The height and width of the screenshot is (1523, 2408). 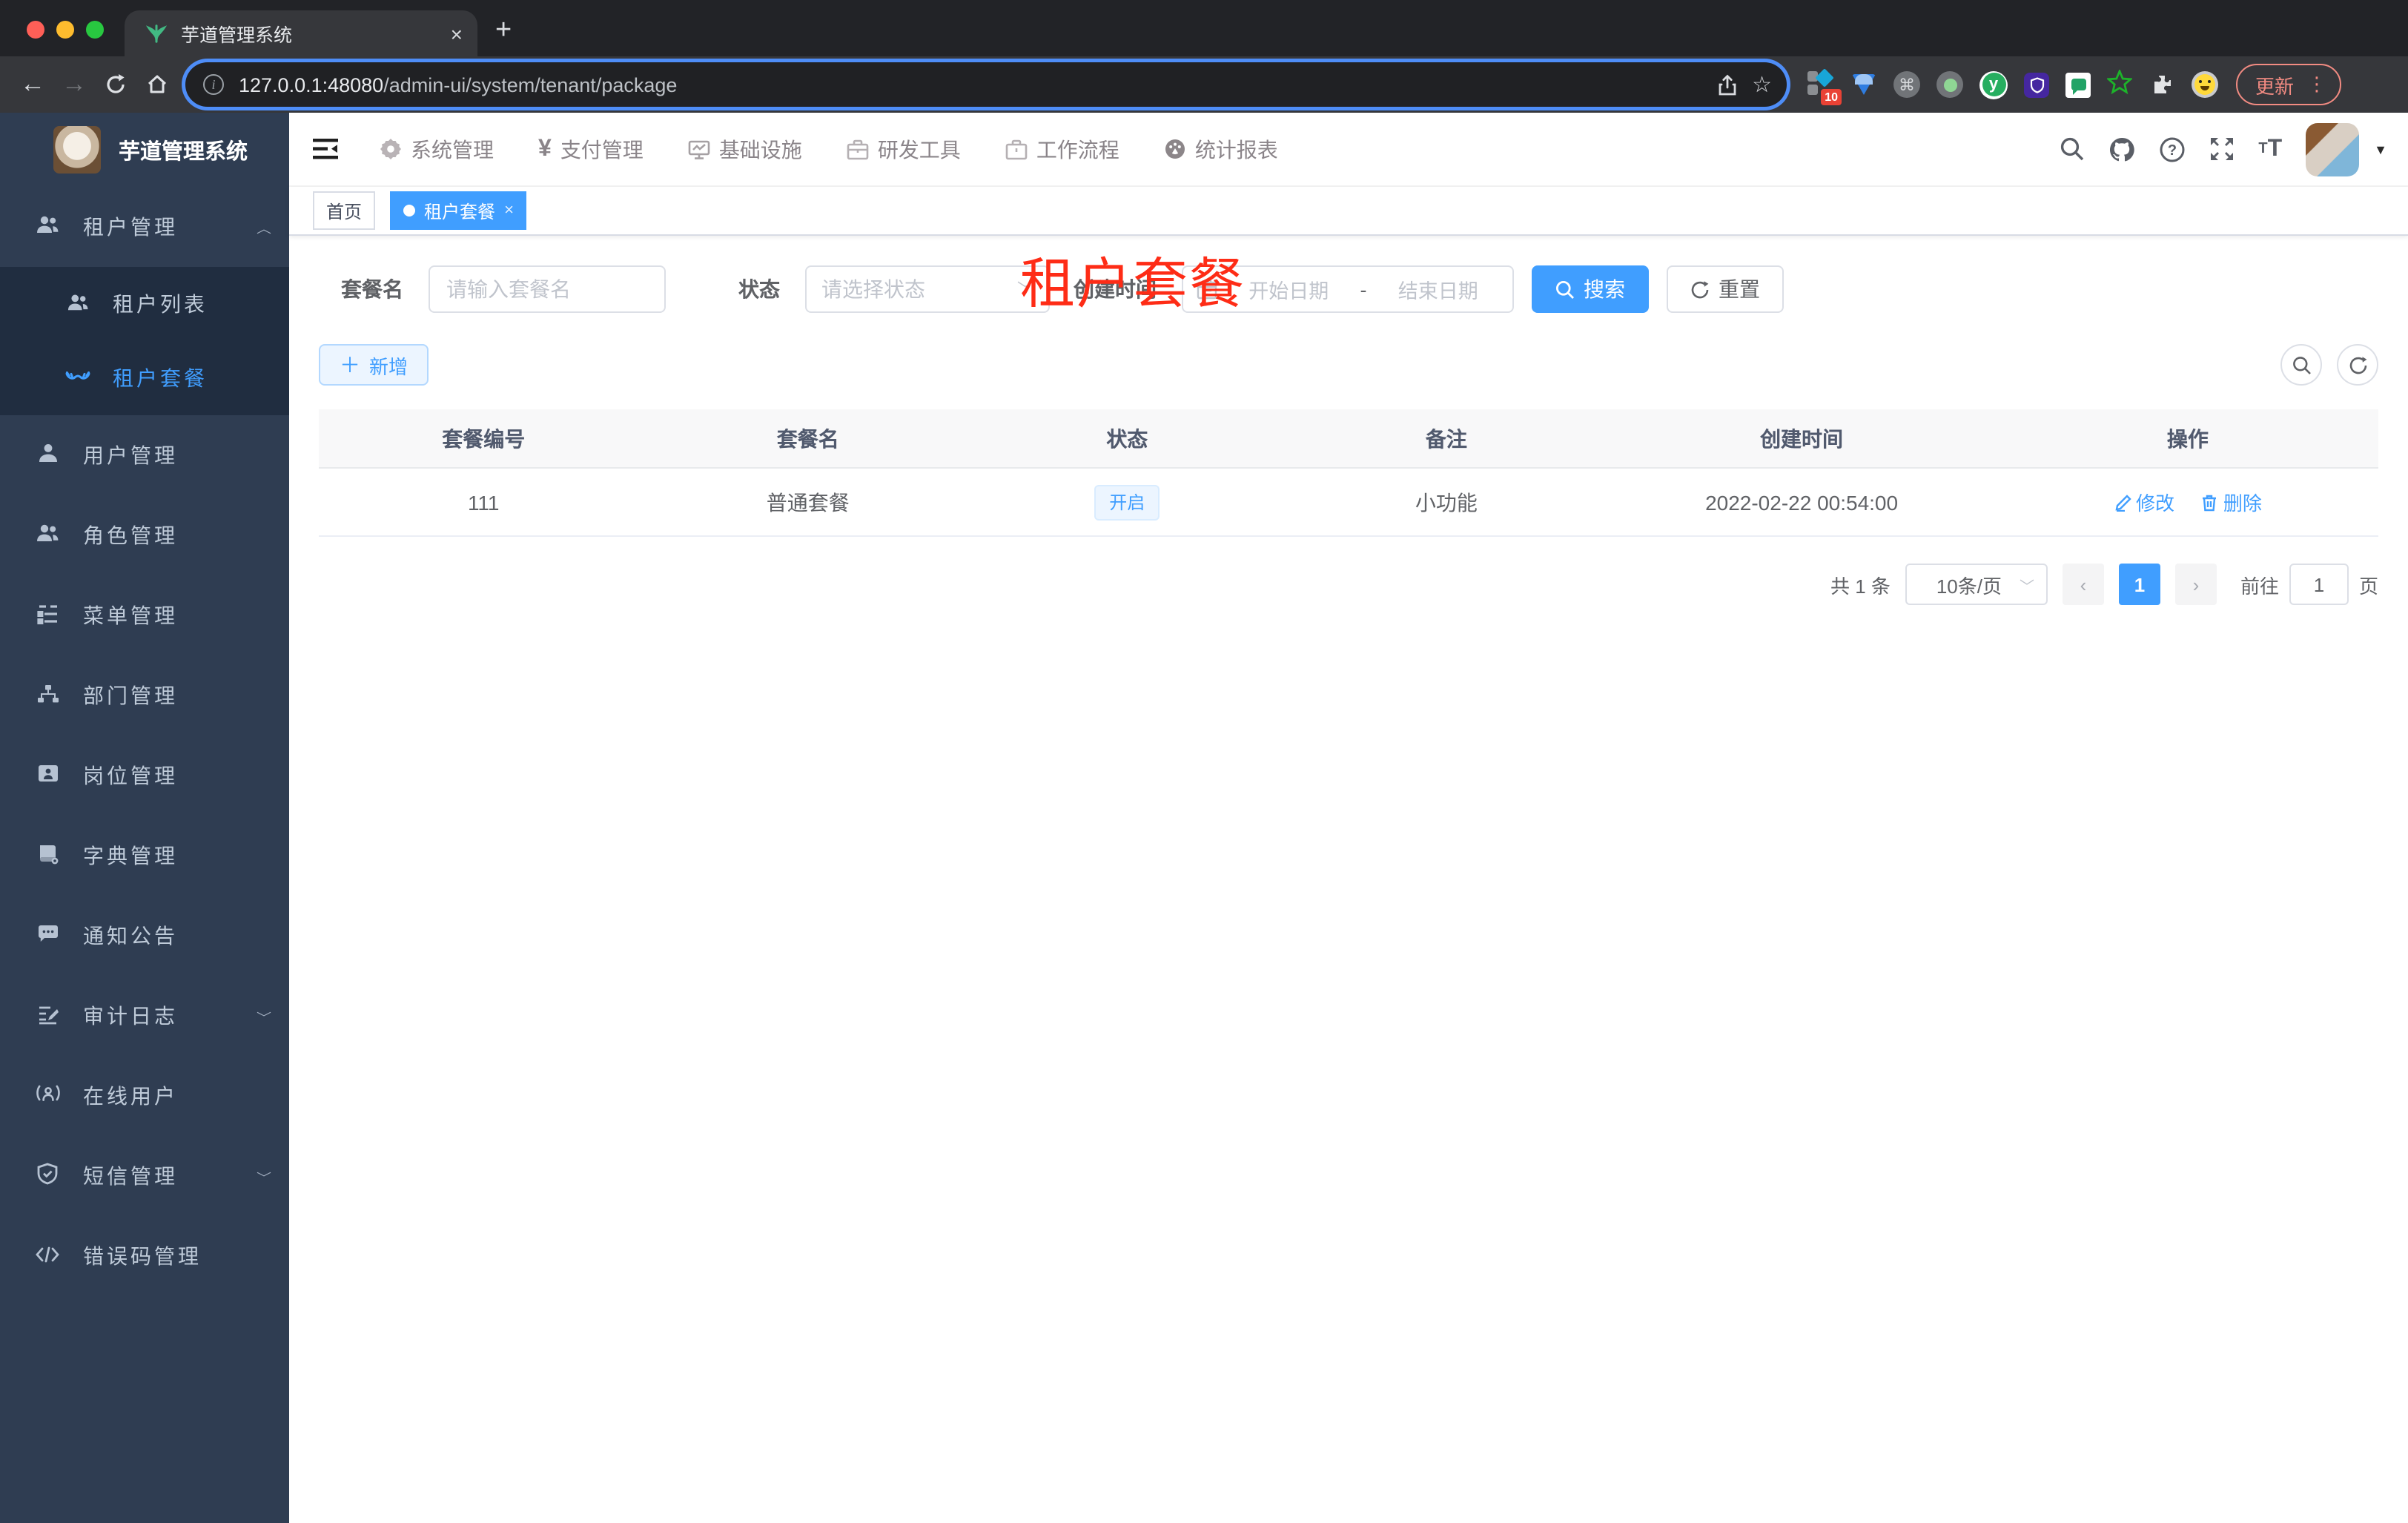 What do you see at coordinates (47, 775) in the screenshot?
I see `badge-icon` at bounding box center [47, 775].